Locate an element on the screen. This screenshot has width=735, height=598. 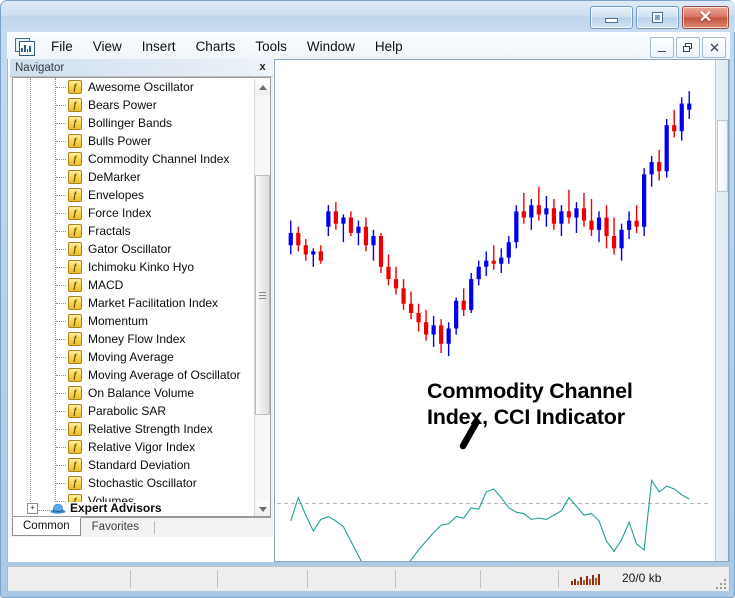
tree-item-indicator: f Ichimoku Kinko Hyo is located at coordinates (141, 267).